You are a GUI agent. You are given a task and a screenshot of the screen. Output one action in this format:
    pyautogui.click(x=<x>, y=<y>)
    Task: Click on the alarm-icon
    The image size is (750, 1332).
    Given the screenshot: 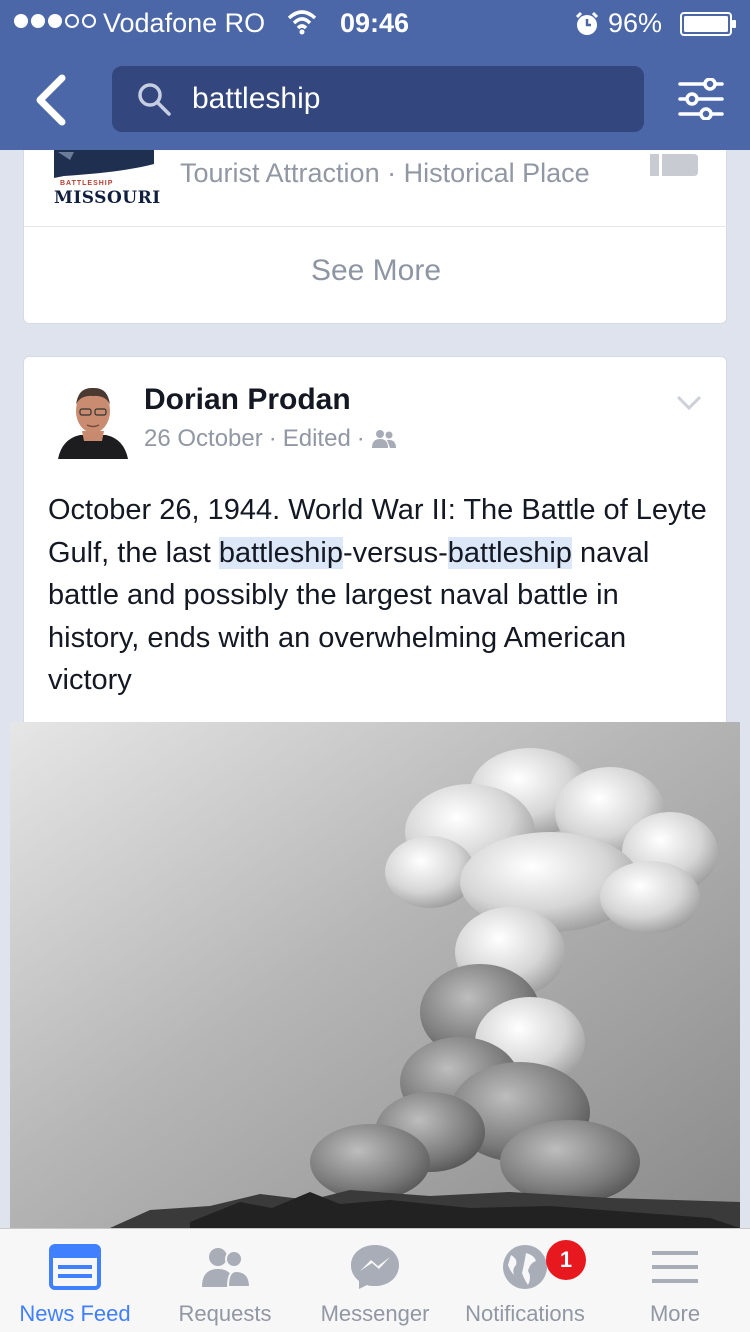 What is the action you would take?
    pyautogui.click(x=587, y=23)
    